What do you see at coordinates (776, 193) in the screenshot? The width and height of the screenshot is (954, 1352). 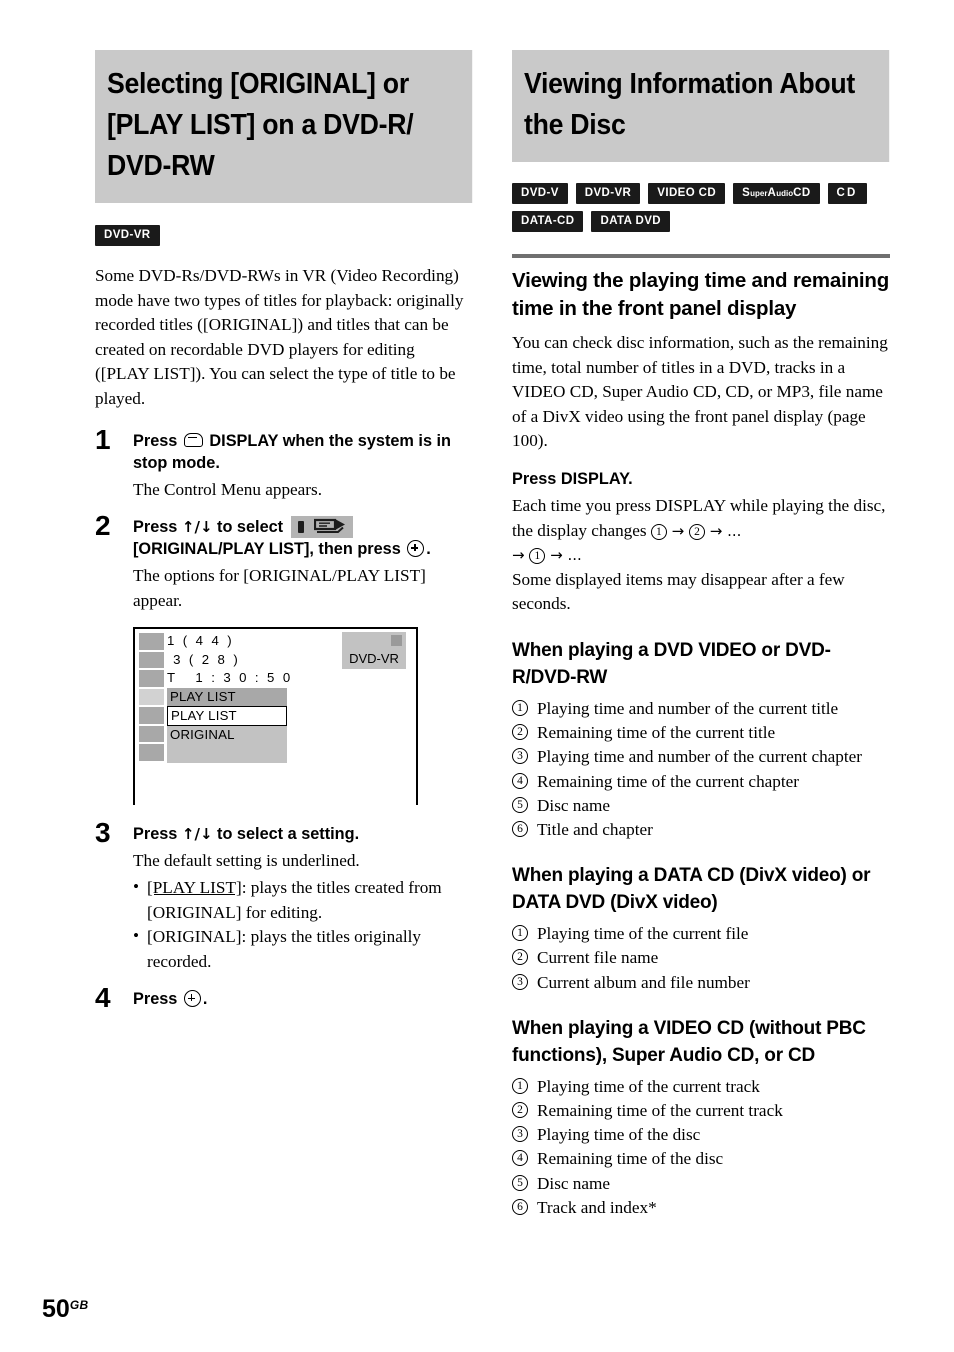 I see `disc-badge-super-audio-cd: SuperAudioCD` at bounding box center [776, 193].